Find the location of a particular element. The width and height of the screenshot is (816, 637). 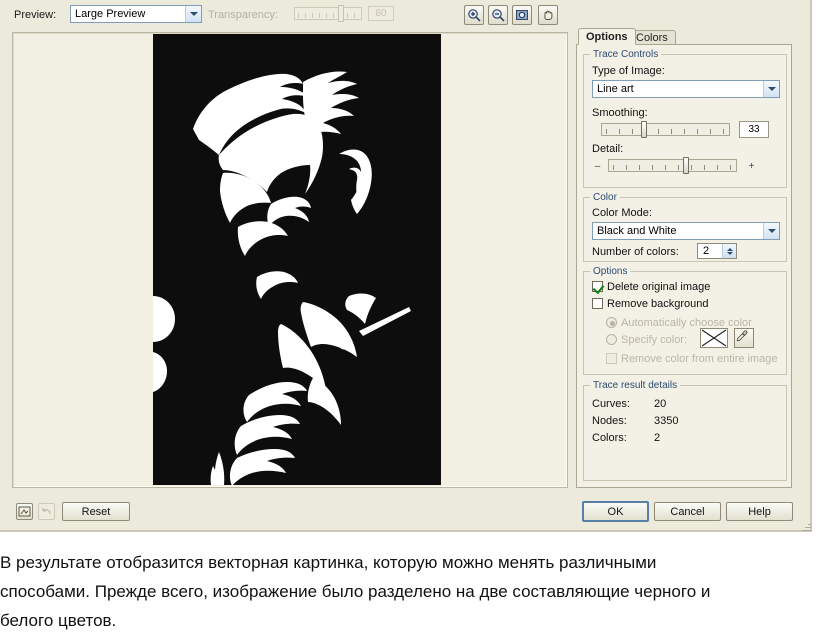

eyedropper-icon is located at coordinates (744, 338).